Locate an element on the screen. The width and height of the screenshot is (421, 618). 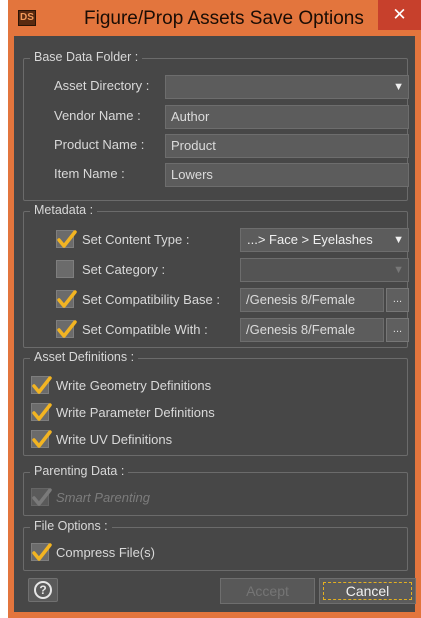
metadata-legend: Metadata : is located at coordinates (64, 210).